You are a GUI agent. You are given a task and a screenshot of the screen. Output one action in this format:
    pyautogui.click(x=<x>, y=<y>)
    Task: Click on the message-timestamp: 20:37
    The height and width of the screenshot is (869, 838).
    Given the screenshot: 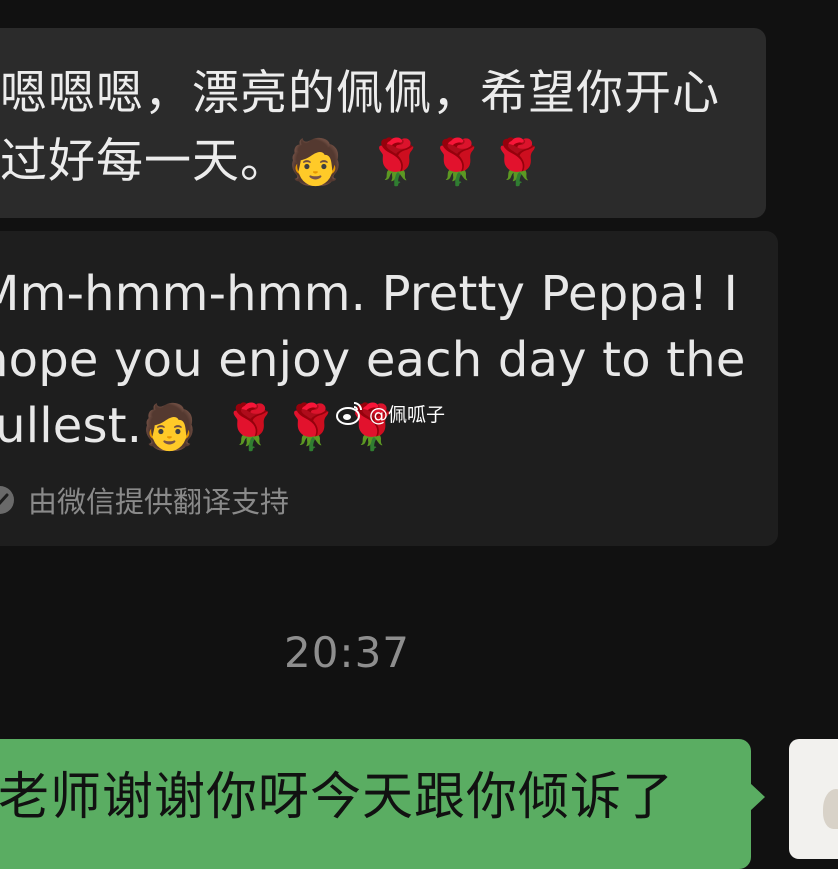 What is the action you would take?
    pyautogui.click(x=347, y=652)
    